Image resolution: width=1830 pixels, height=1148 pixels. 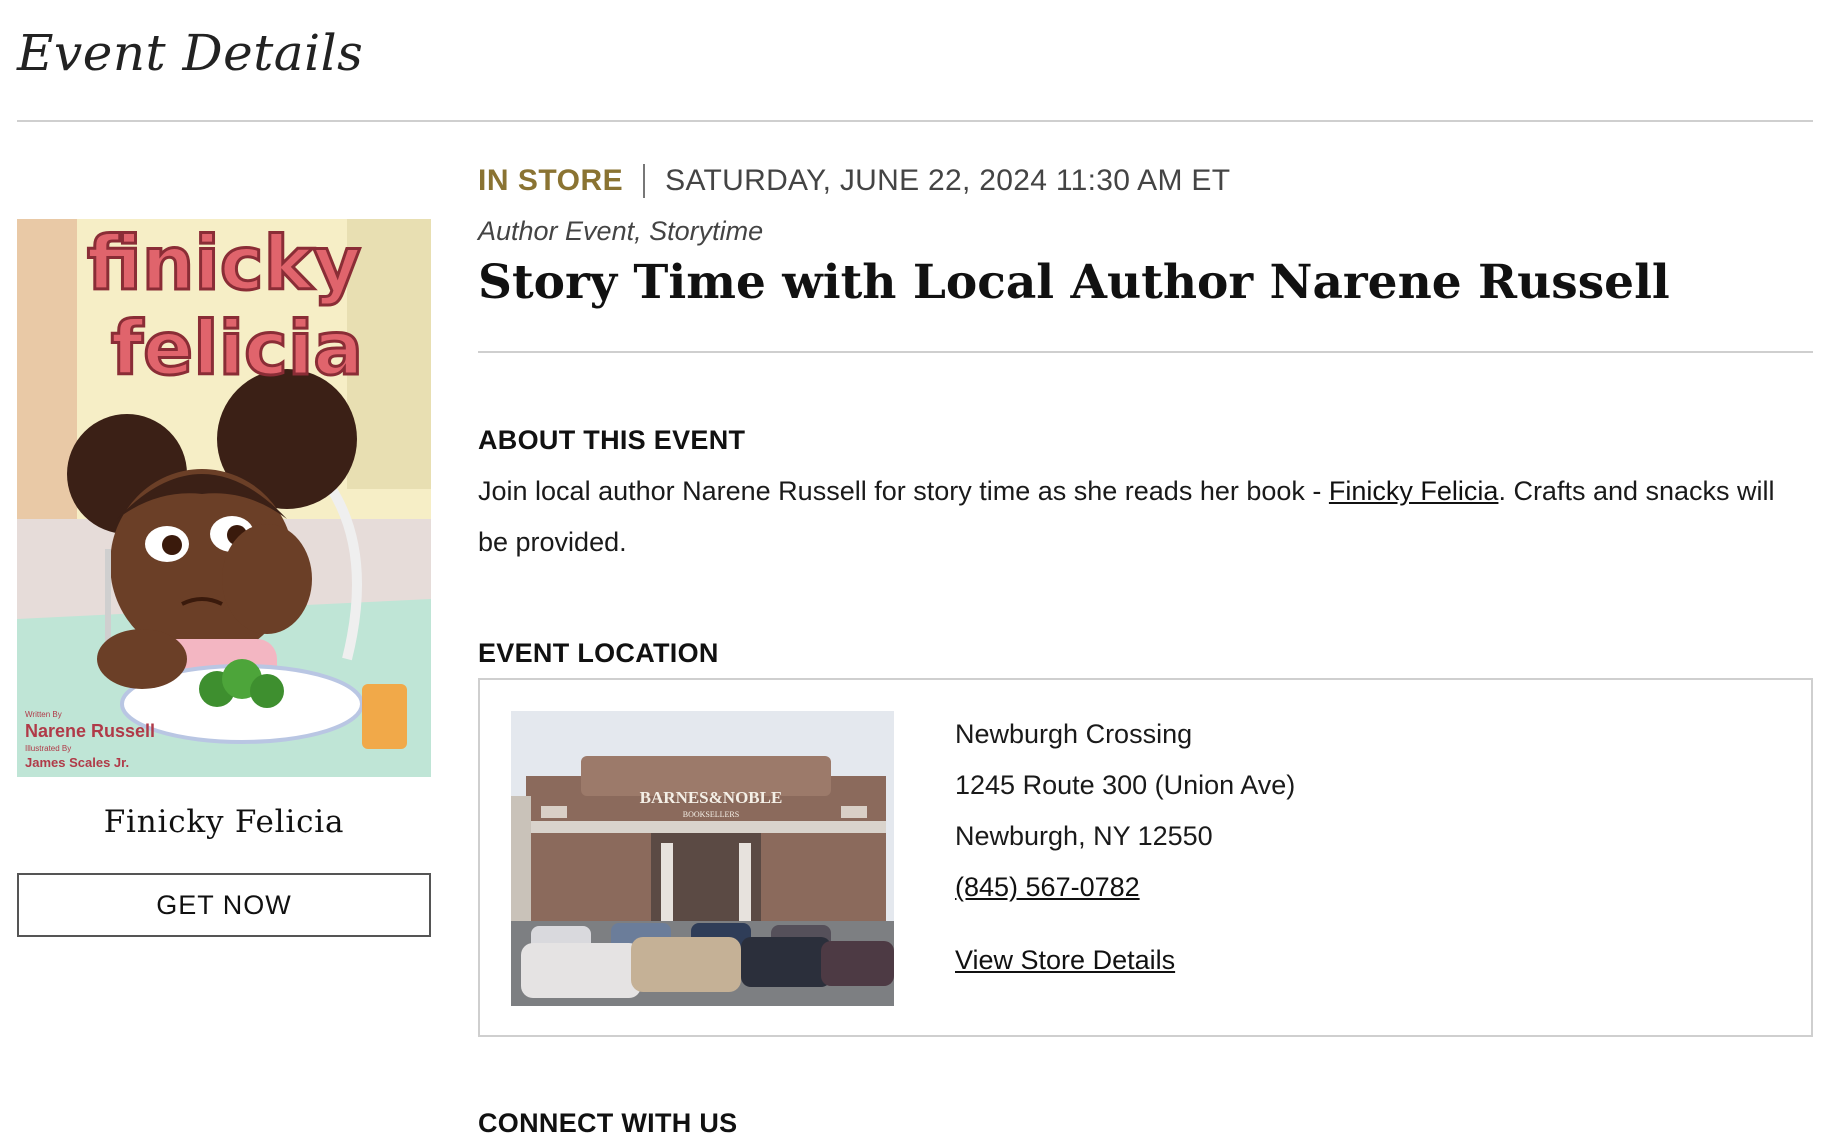 I want to click on connect-heading: CONNECT WITH US, so click(x=608, y=1123).